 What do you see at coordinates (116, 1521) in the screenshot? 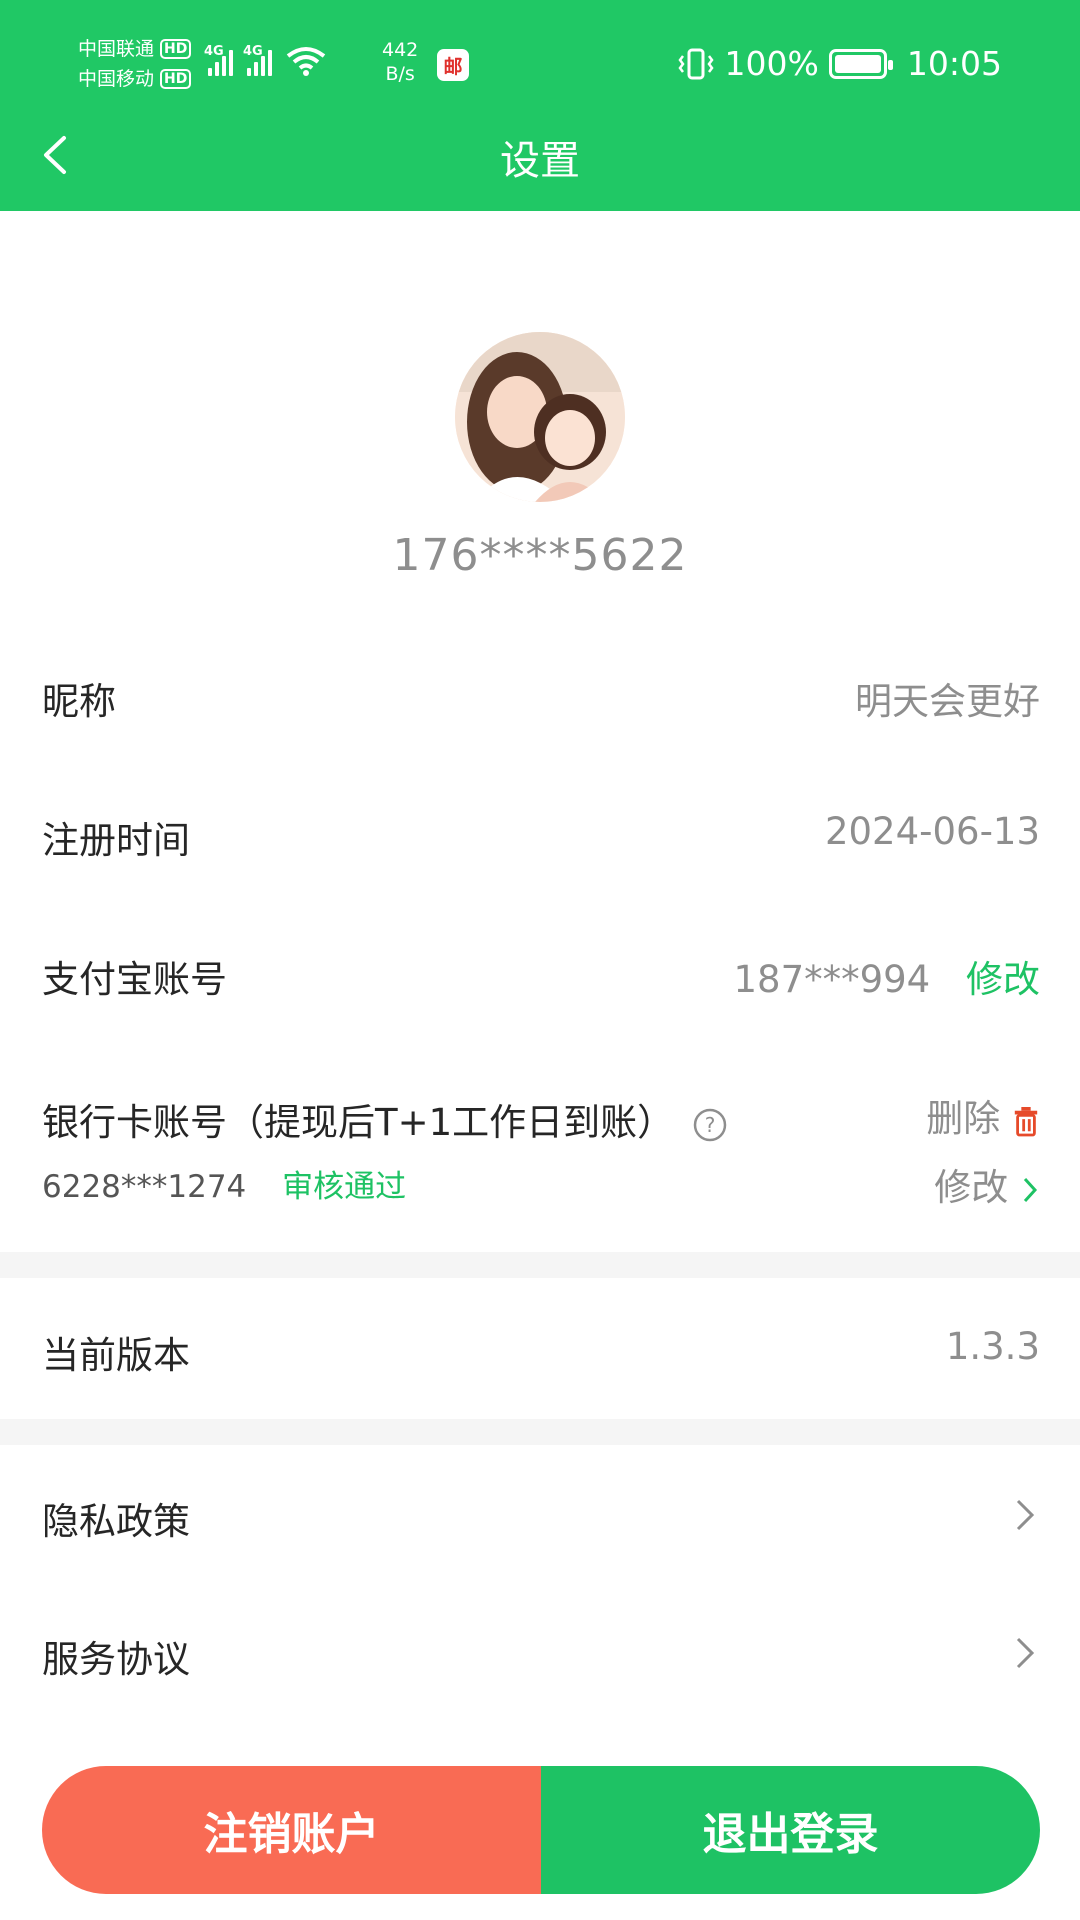
I see `privacy-policy-label: 隐私政策` at bounding box center [116, 1521].